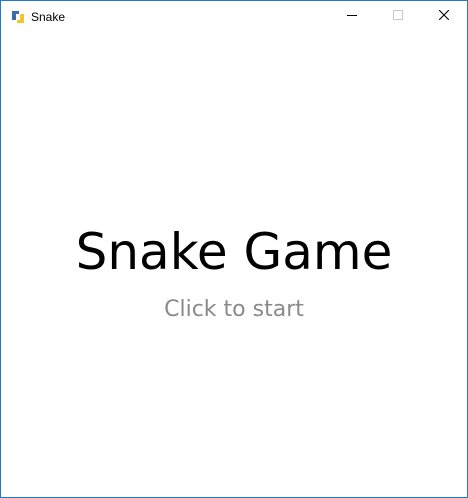 Image resolution: width=468 pixels, height=498 pixels. I want to click on close-icon, so click(444, 16).